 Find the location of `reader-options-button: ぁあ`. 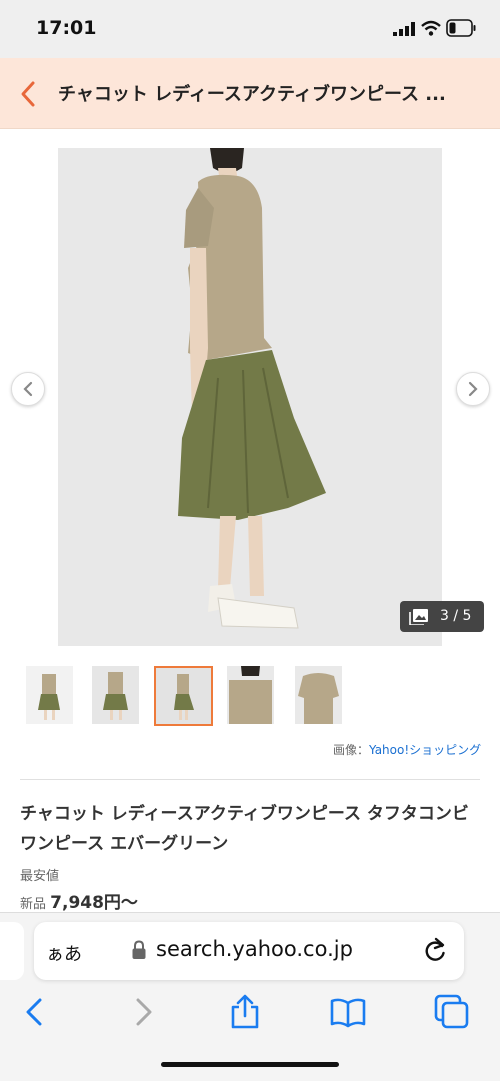

reader-options-button: ぁあ is located at coordinates (64, 953).